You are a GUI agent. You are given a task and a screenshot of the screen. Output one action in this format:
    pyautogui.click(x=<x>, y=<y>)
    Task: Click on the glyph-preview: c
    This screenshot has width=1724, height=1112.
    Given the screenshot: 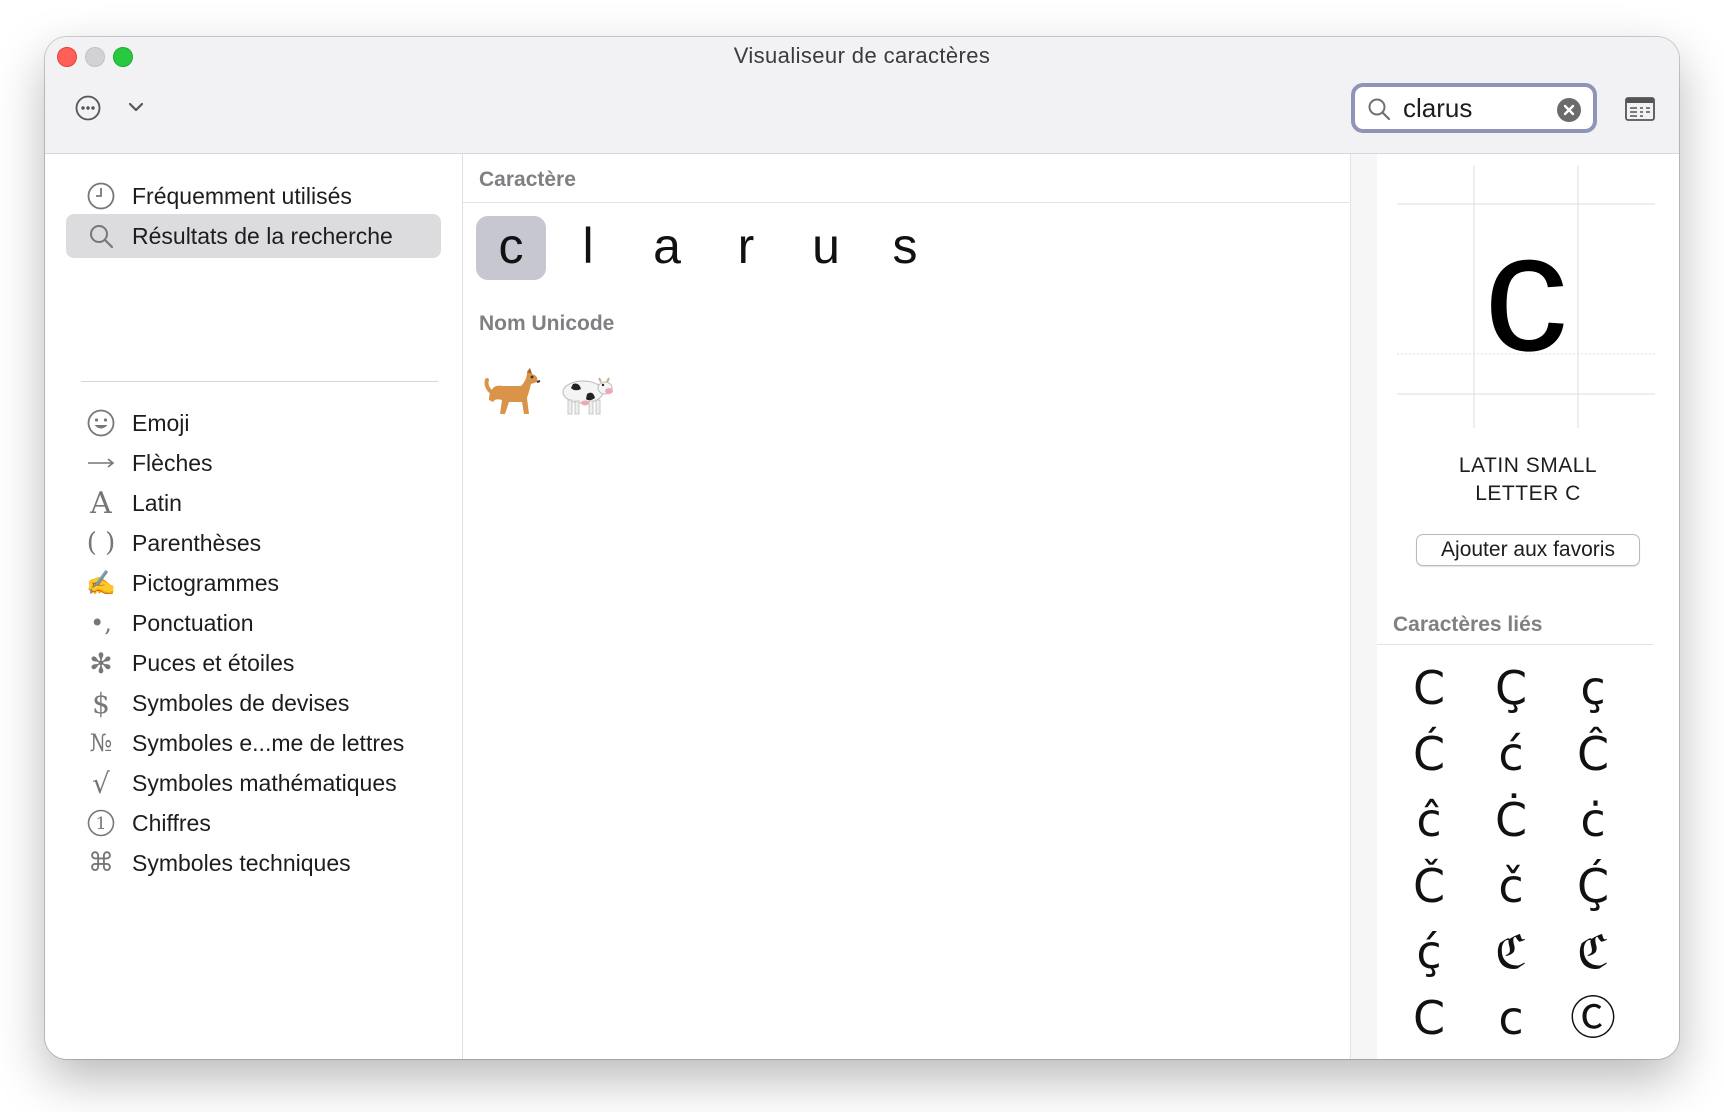 What is the action you would take?
    pyautogui.click(x=1526, y=297)
    